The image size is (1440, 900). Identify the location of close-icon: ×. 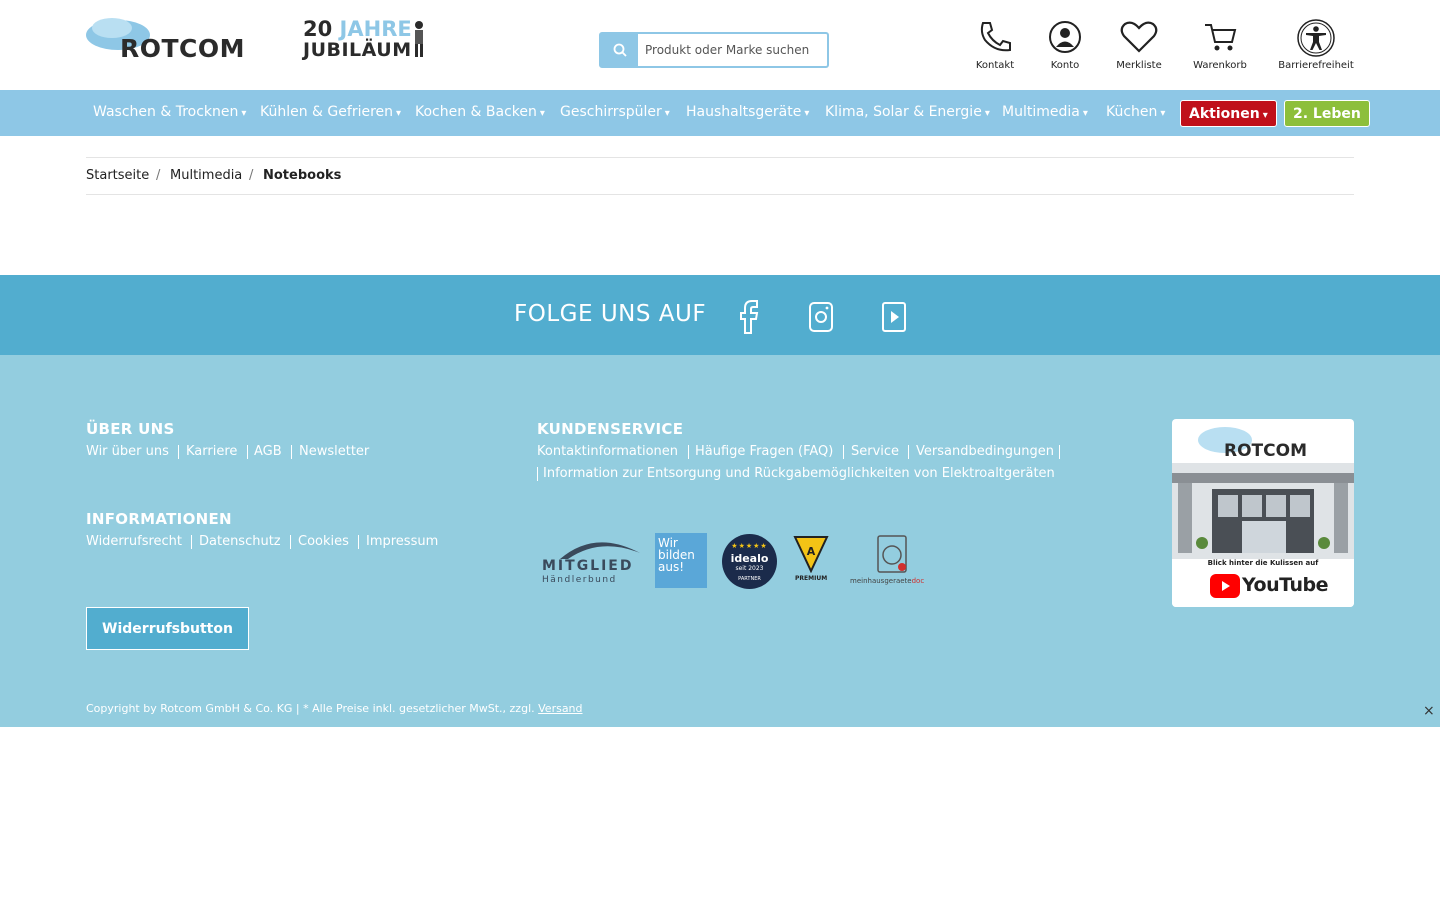
(1429, 711).